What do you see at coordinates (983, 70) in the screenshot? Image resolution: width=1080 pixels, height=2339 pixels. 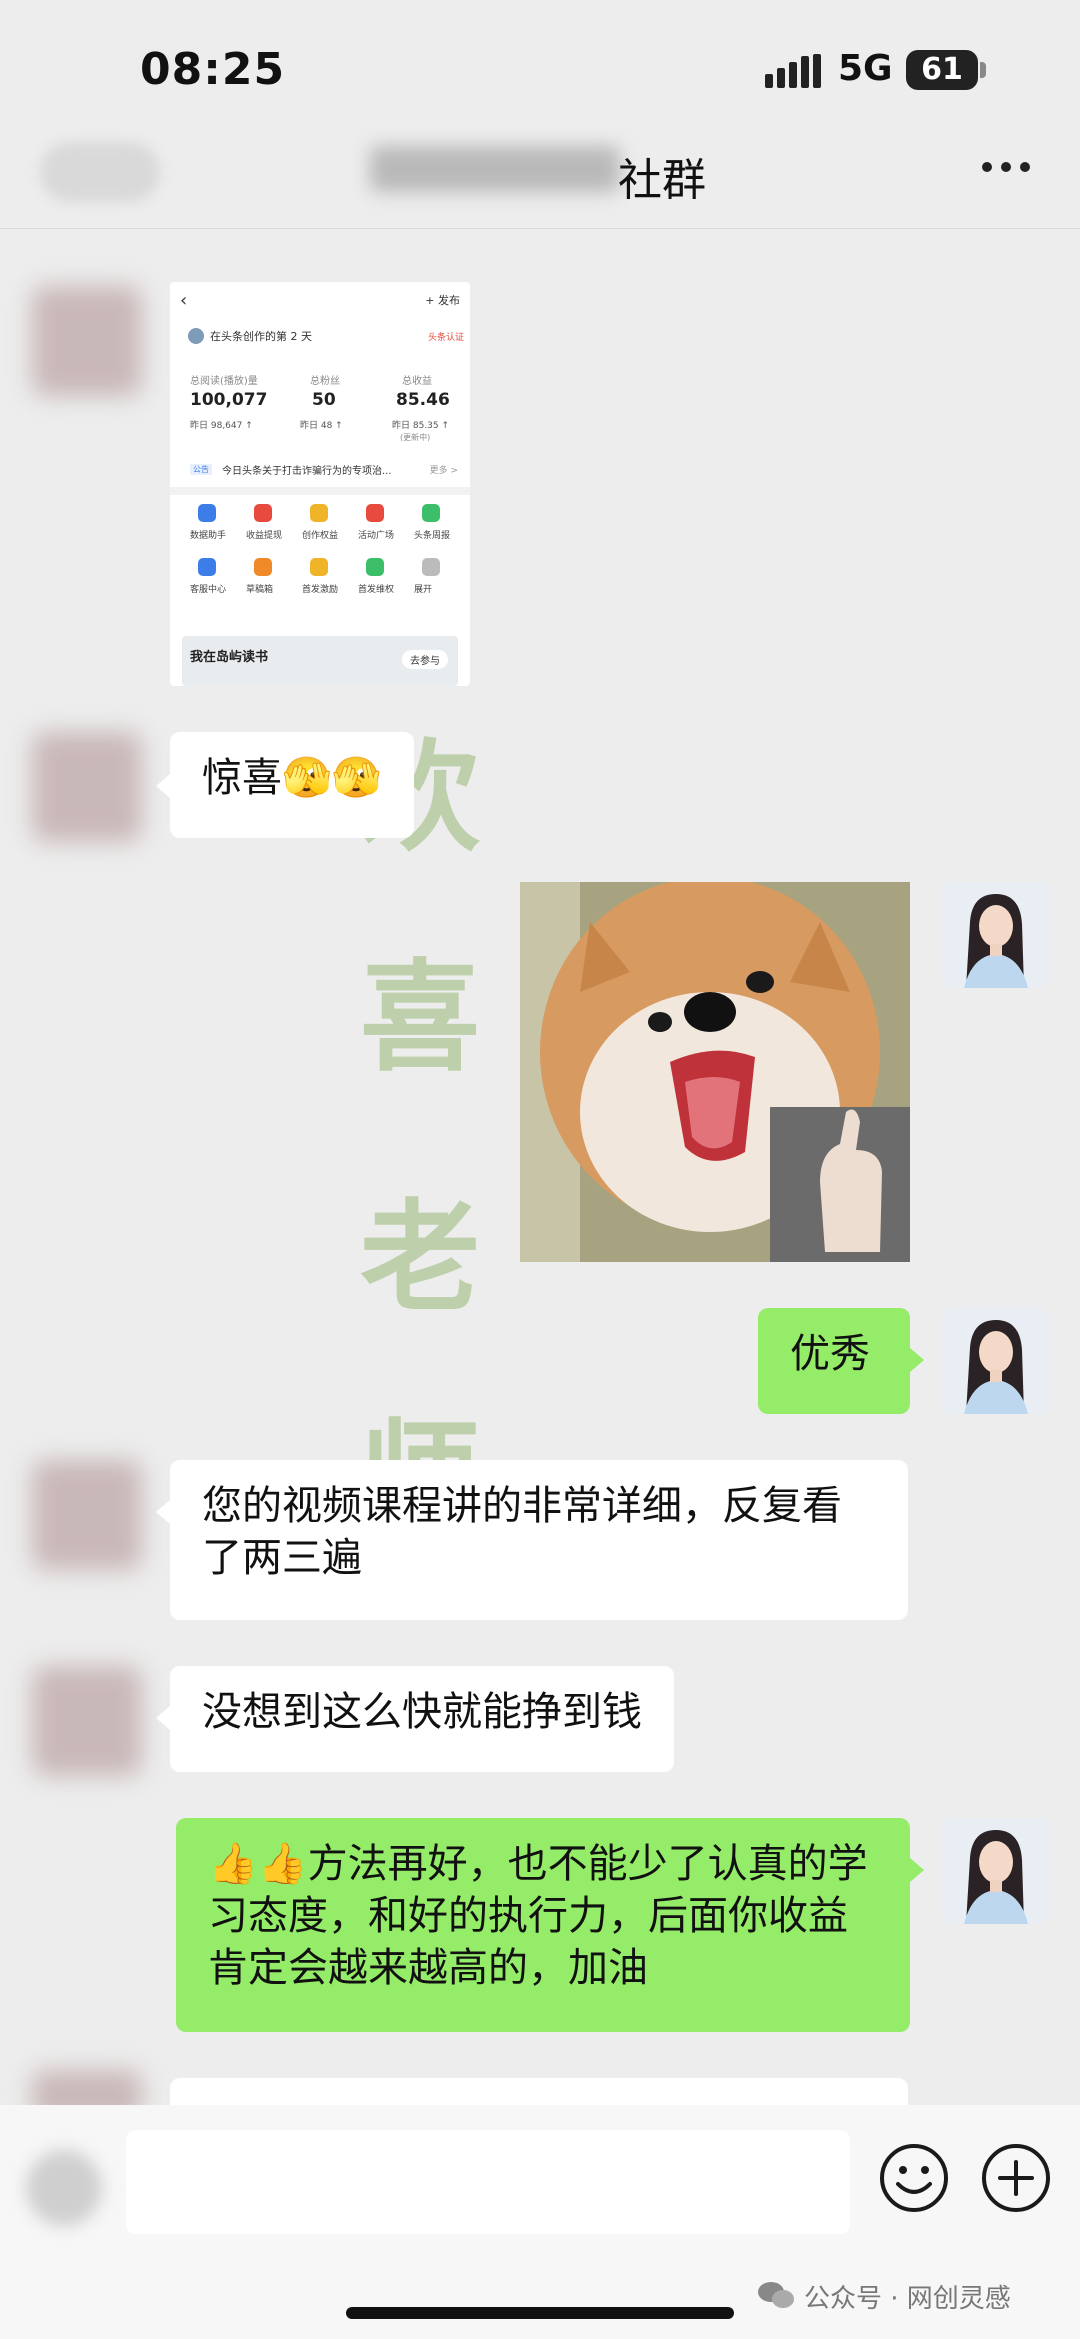 I see `battery-tip-icon` at bounding box center [983, 70].